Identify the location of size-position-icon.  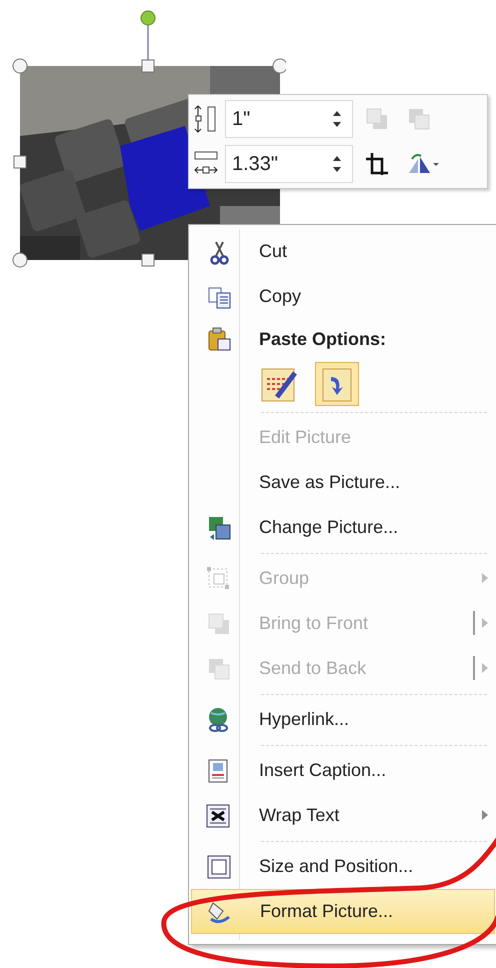
(219, 867).